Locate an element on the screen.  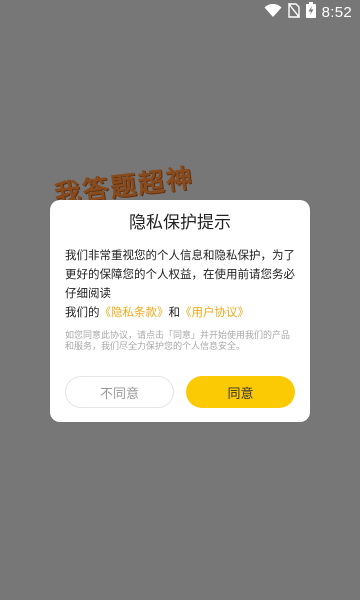
dialog-body-conjunction: 和 is located at coordinates (174, 312).